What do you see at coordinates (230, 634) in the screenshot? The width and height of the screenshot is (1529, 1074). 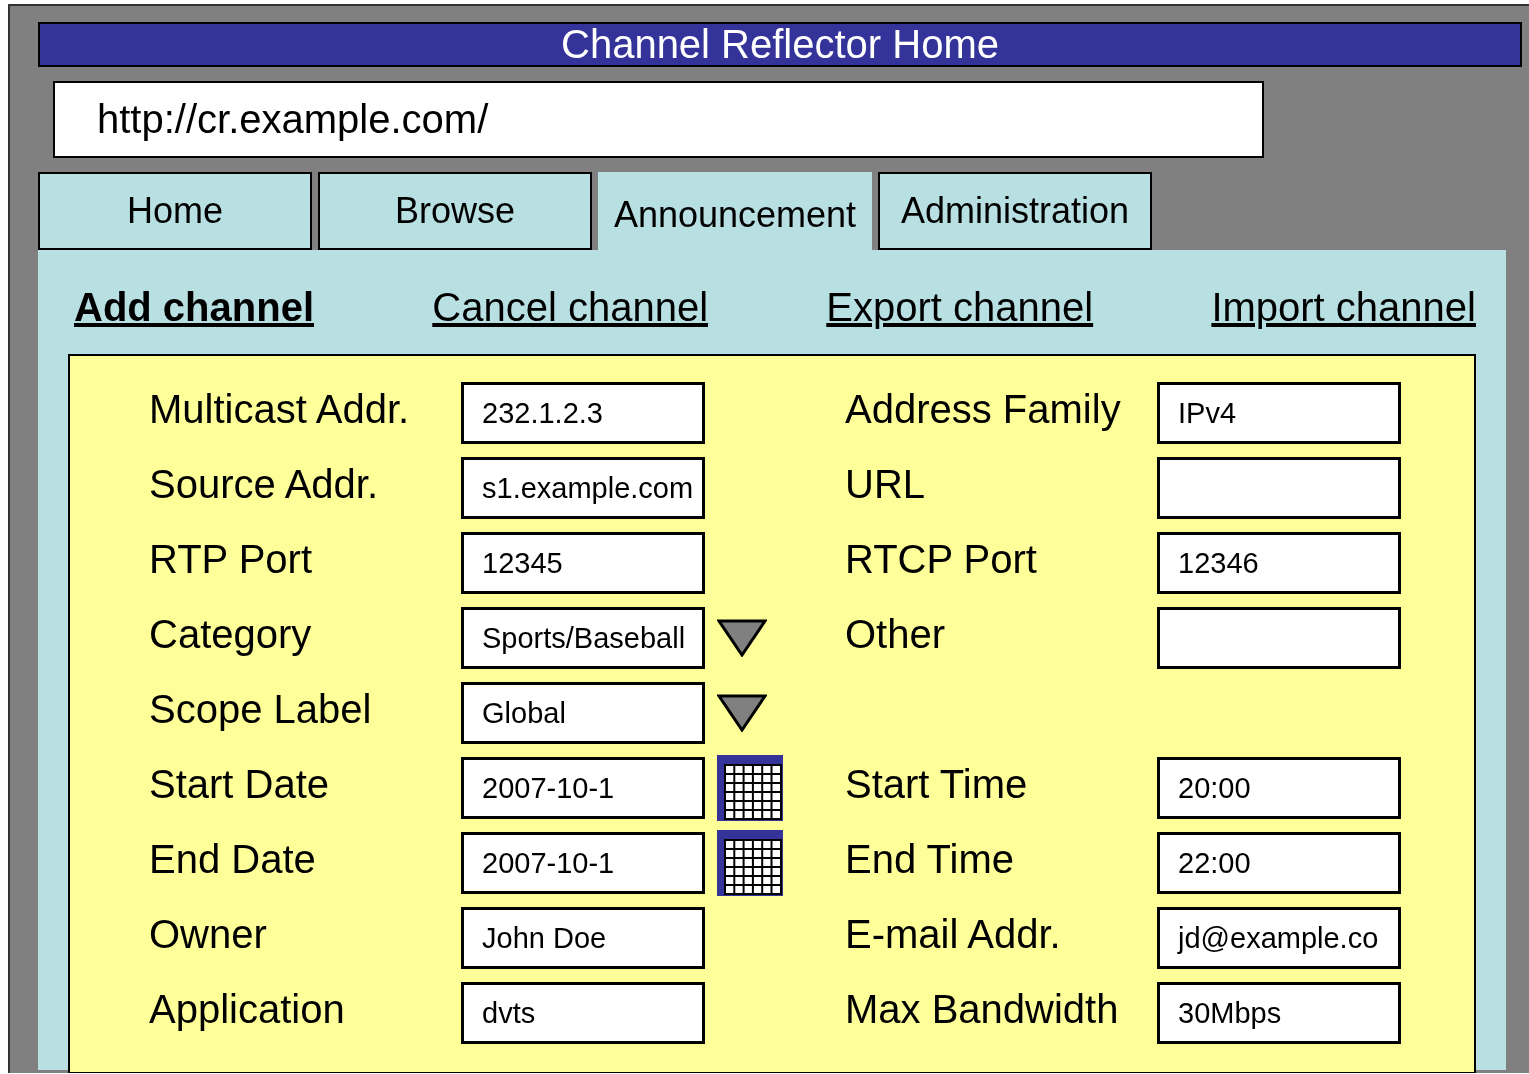 I see `field-label: Category` at bounding box center [230, 634].